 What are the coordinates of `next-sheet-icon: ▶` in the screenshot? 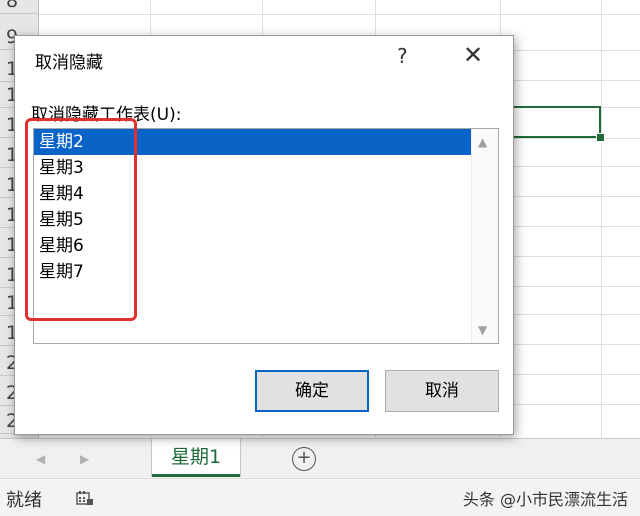 It's located at (84, 459).